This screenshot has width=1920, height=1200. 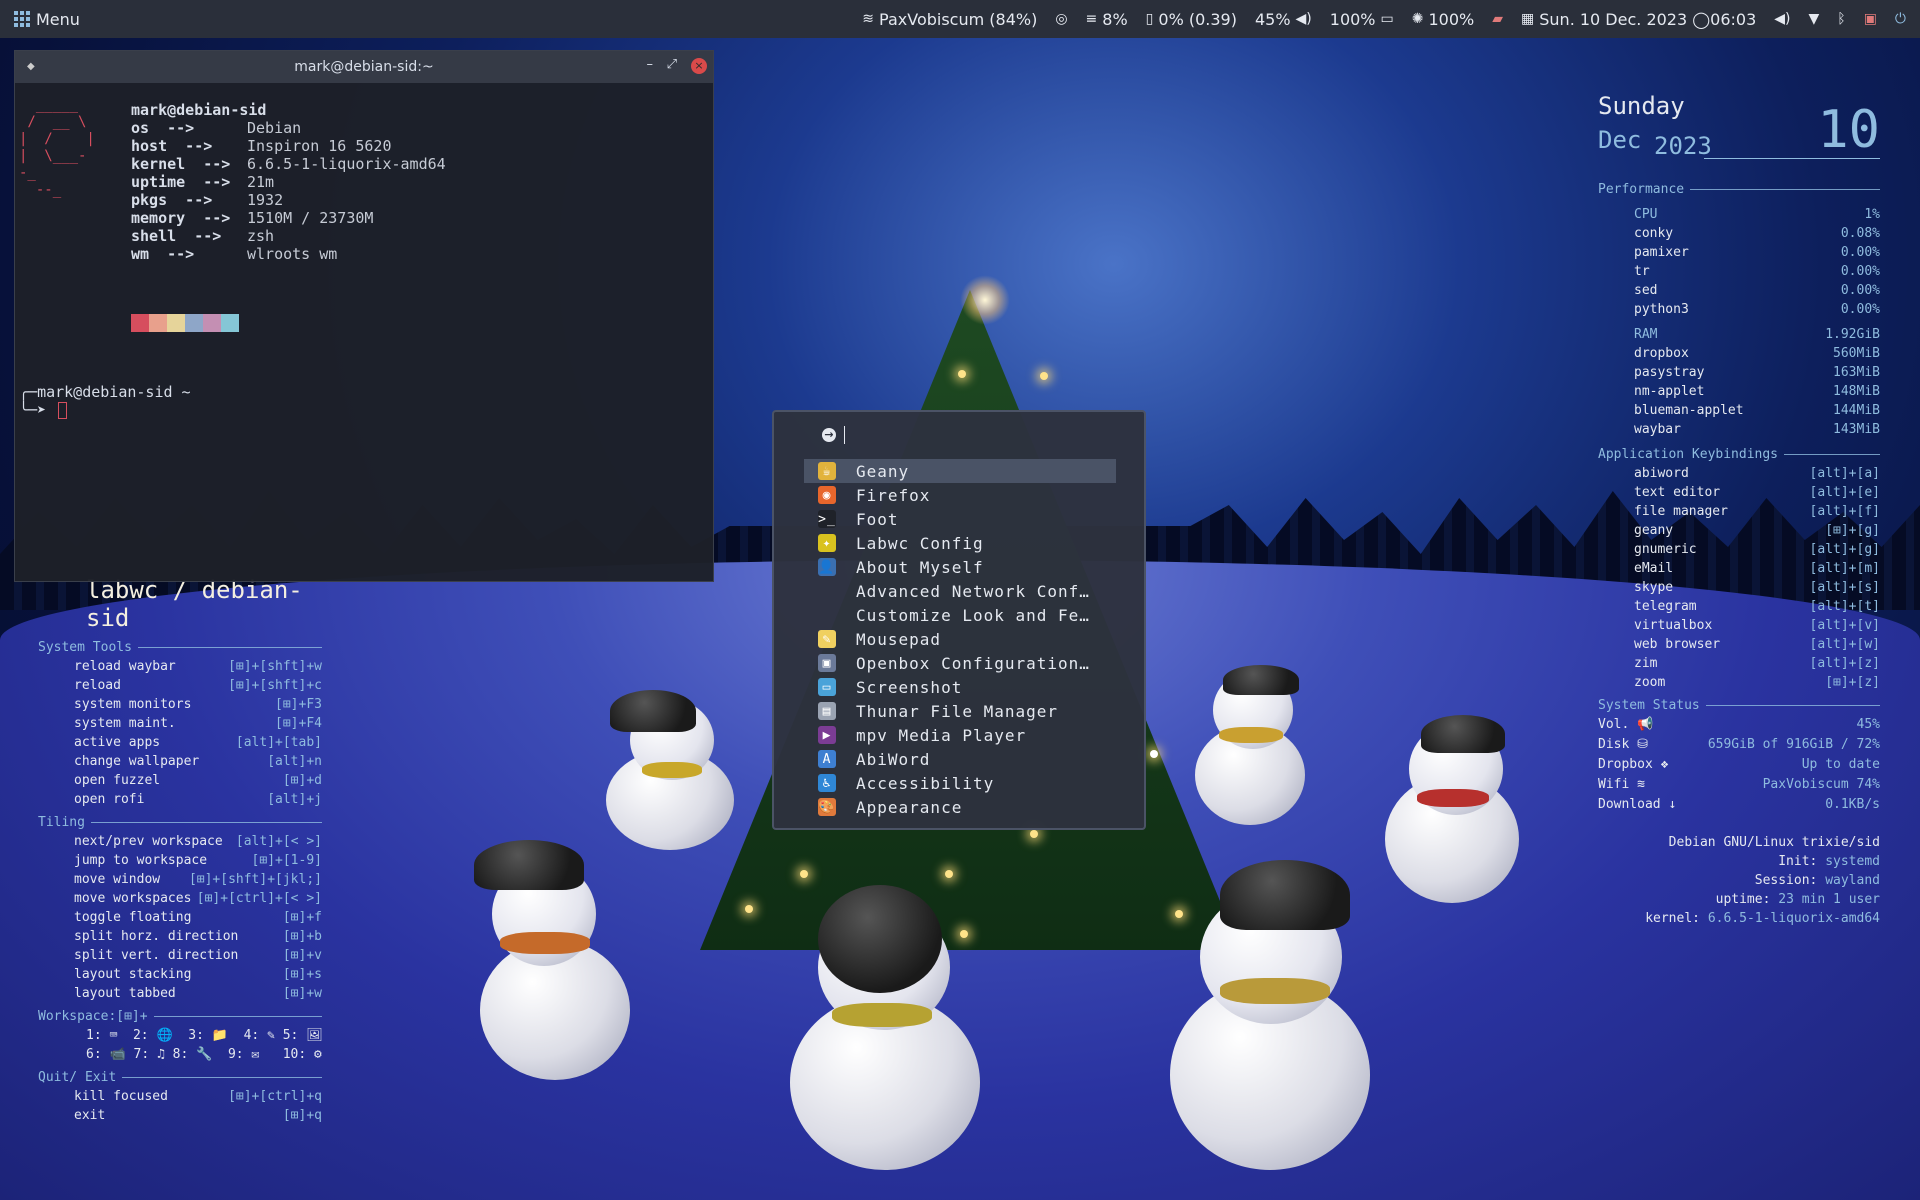 What do you see at coordinates (121, 1096) in the screenshot?
I see `keybinding-label: kill focused` at bounding box center [121, 1096].